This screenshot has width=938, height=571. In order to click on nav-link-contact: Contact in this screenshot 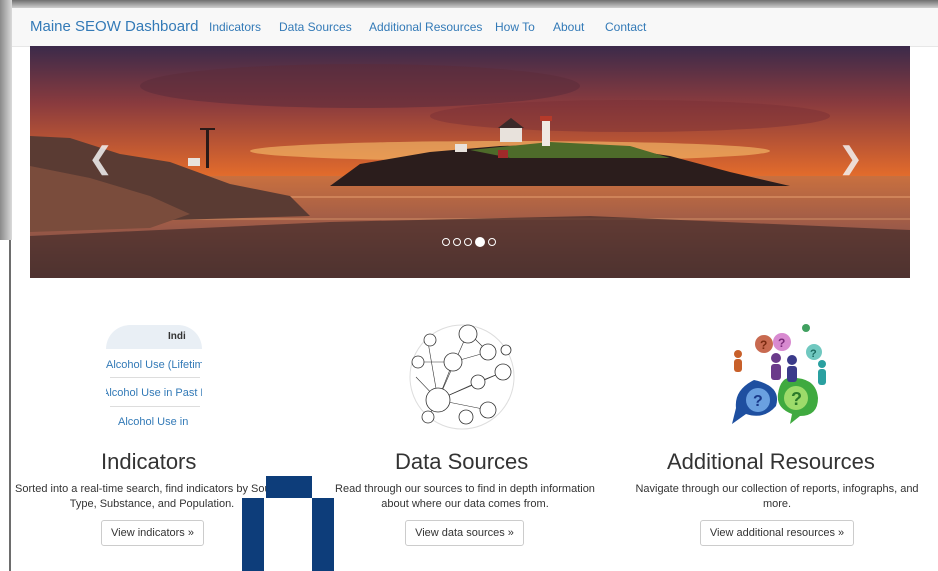, I will do `click(625, 27)`.